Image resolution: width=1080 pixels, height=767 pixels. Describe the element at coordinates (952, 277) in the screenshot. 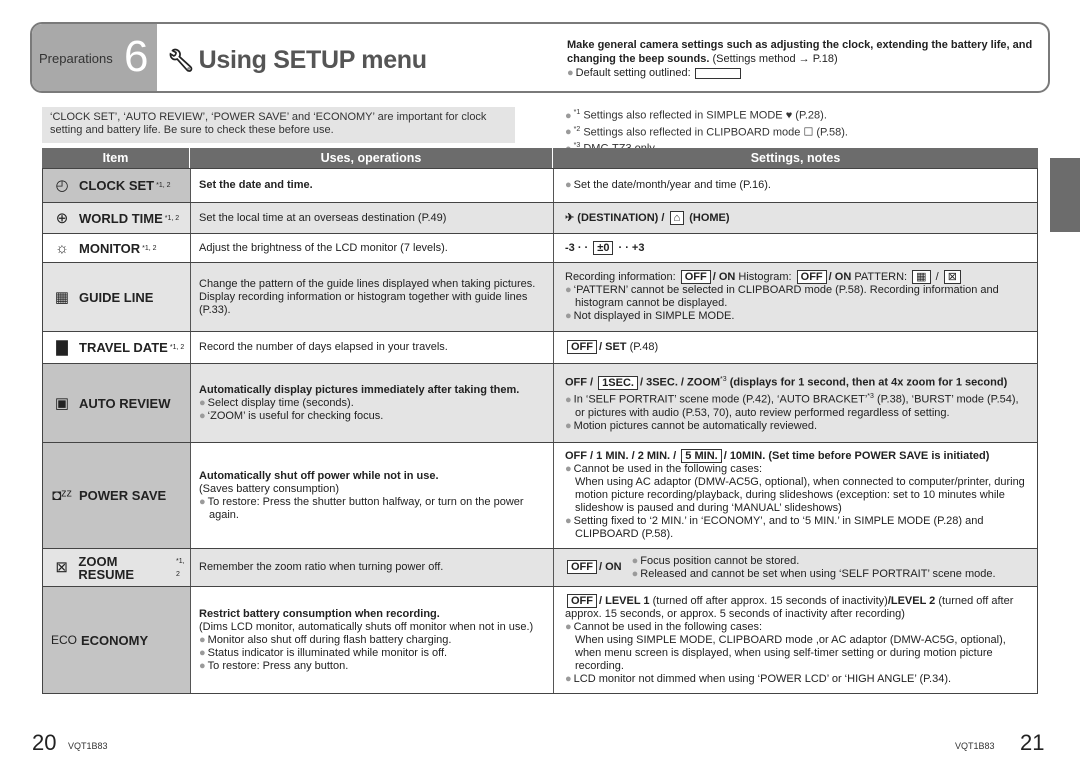

I see `default-option-box: ⊠` at that location.